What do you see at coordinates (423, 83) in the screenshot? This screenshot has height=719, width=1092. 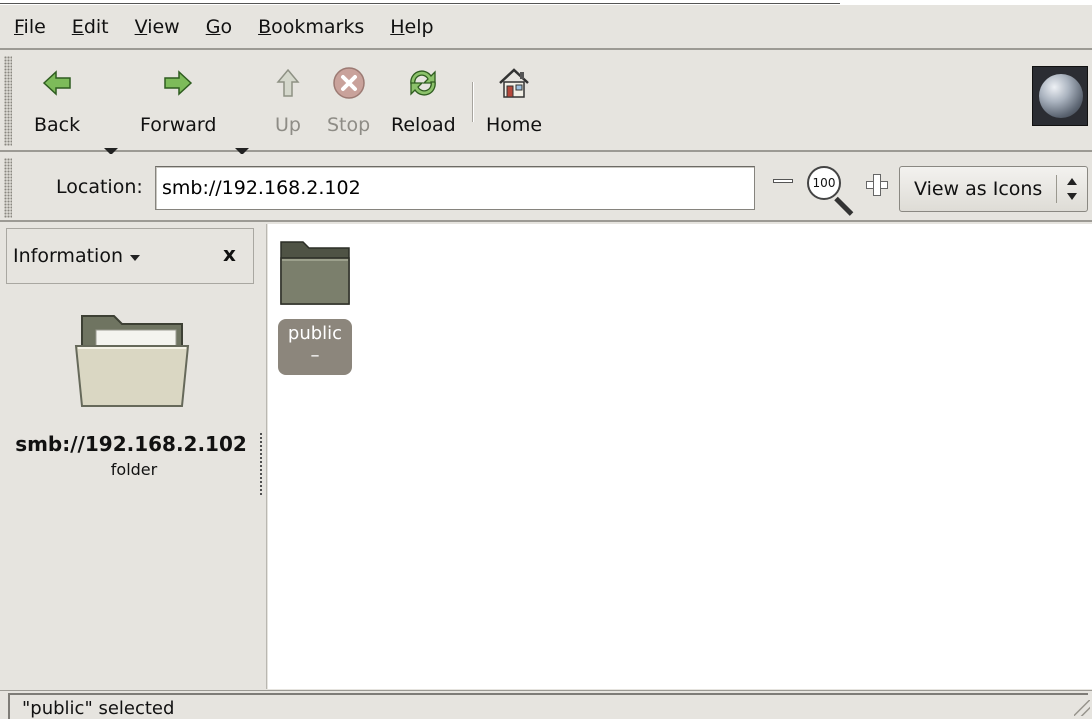 I see `reload-icon` at bounding box center [423, 83].